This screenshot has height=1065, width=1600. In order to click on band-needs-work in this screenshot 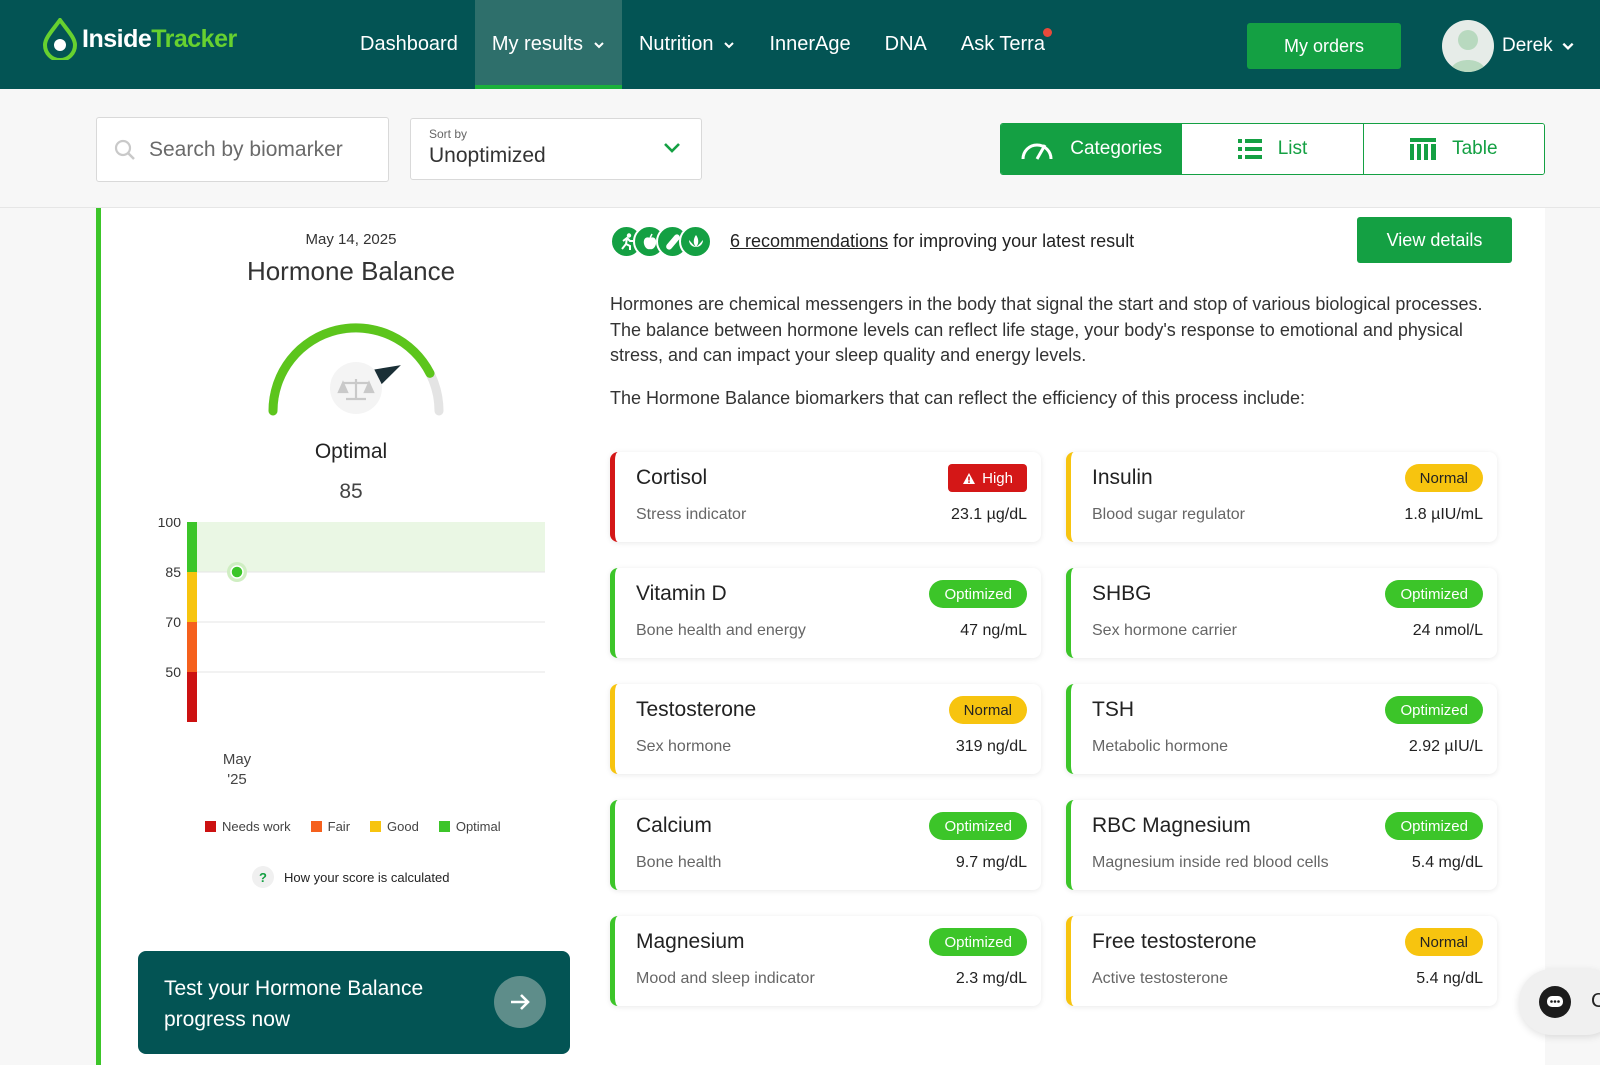, I will do `click(192, 697)`.